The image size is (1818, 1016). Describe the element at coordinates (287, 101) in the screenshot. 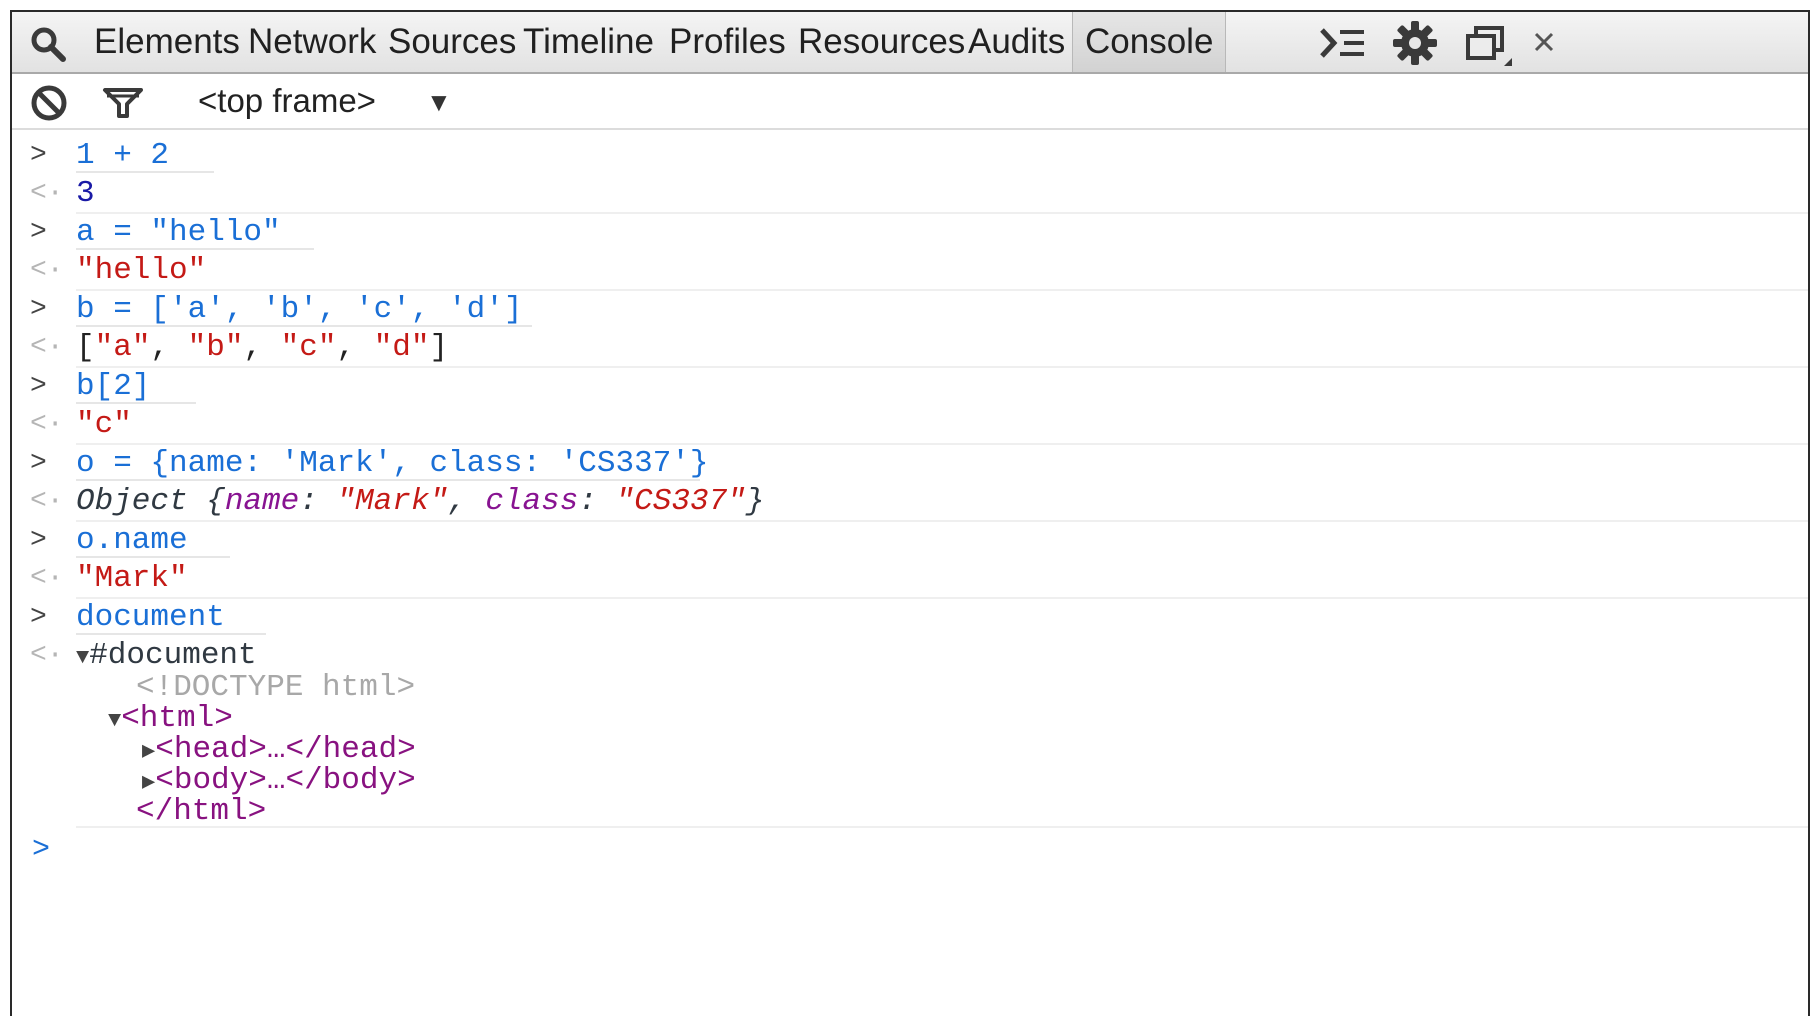

I see `frame-selector: <top frame>` at that location.